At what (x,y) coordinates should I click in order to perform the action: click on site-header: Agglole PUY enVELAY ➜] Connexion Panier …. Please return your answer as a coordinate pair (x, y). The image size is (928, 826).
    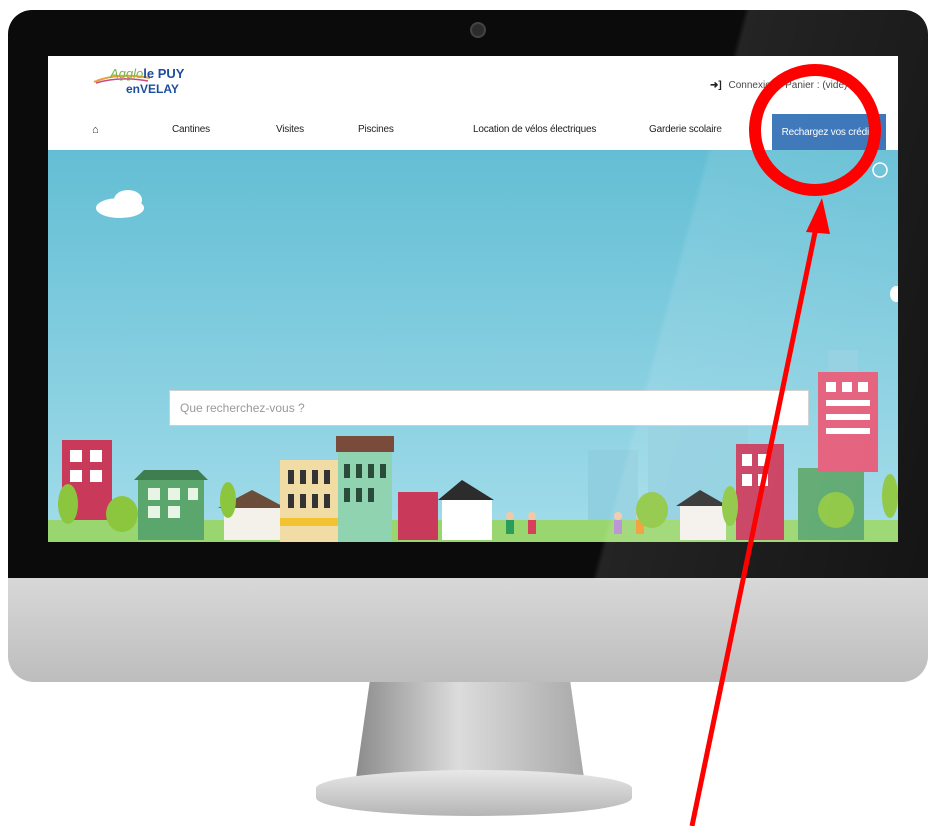
    Looking at the image, I should click on (473, 103).